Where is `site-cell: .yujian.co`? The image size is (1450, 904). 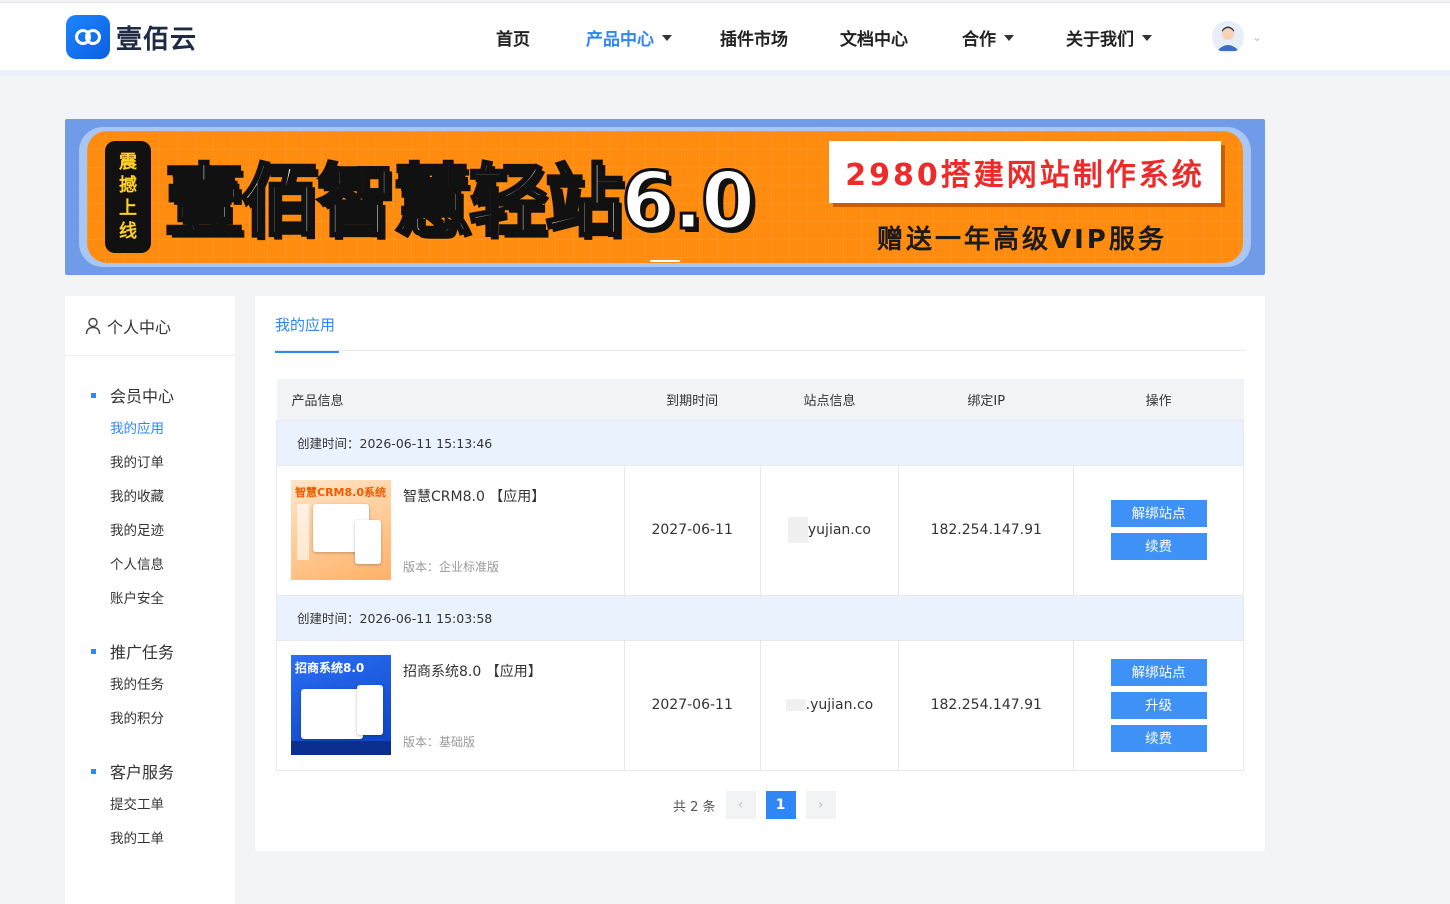
site-cell: .yujian.co is located at coordinates (829, 705).